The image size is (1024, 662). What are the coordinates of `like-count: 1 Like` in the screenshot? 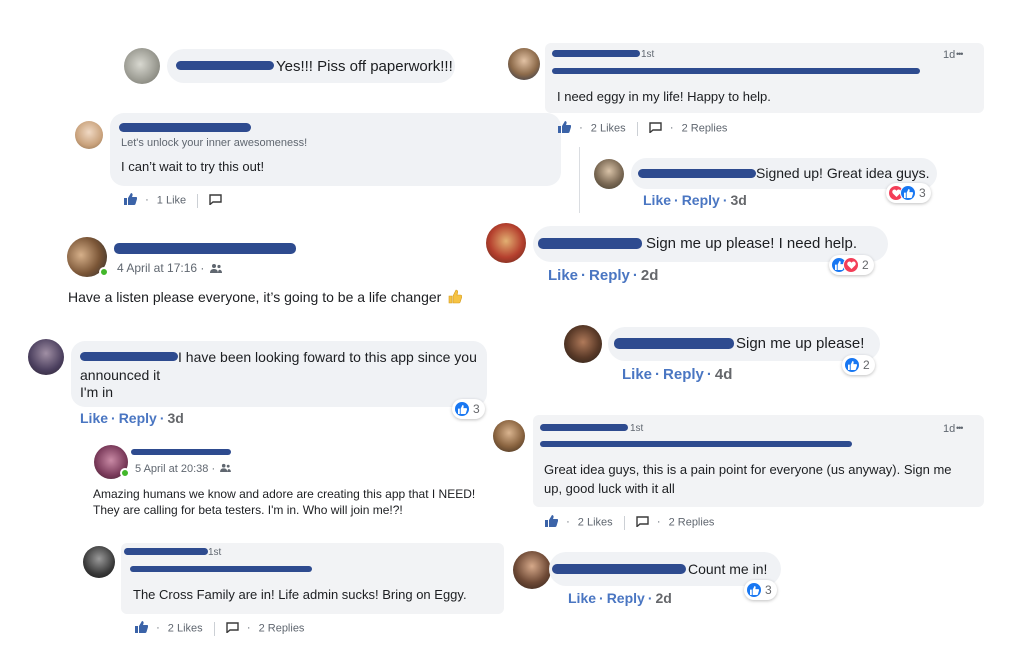 It's located at (171, 200).